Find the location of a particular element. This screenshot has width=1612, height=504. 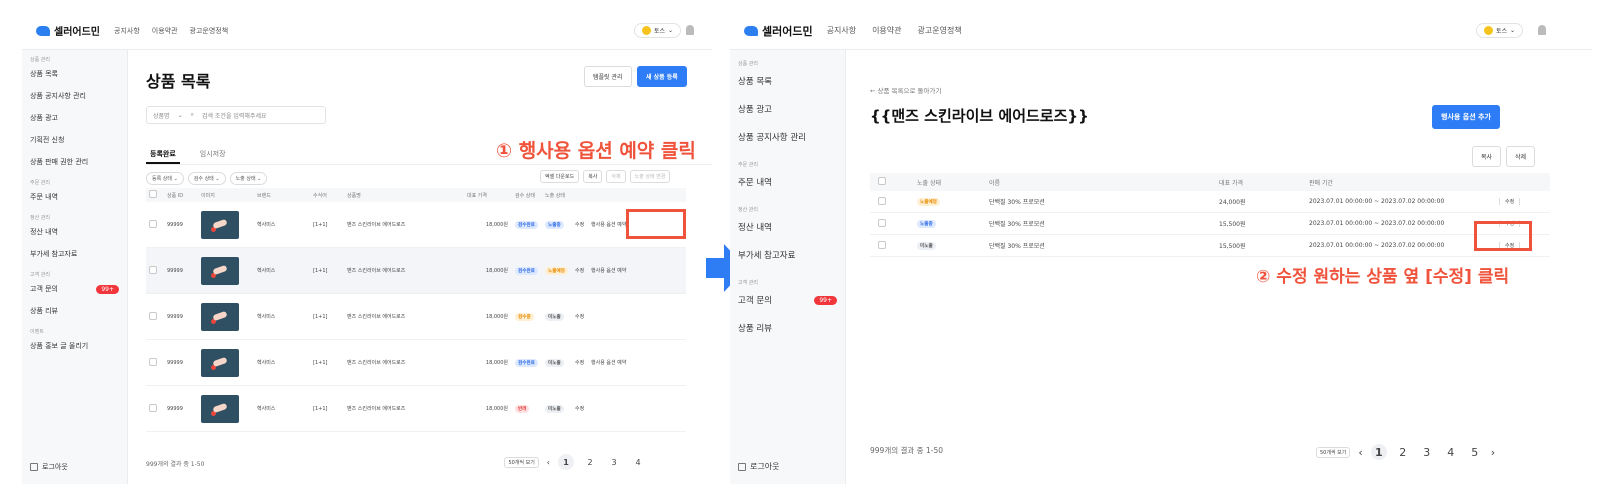

back-link: ← 상품 목록으로 돌아가기 is located at coordinates (905, 90).